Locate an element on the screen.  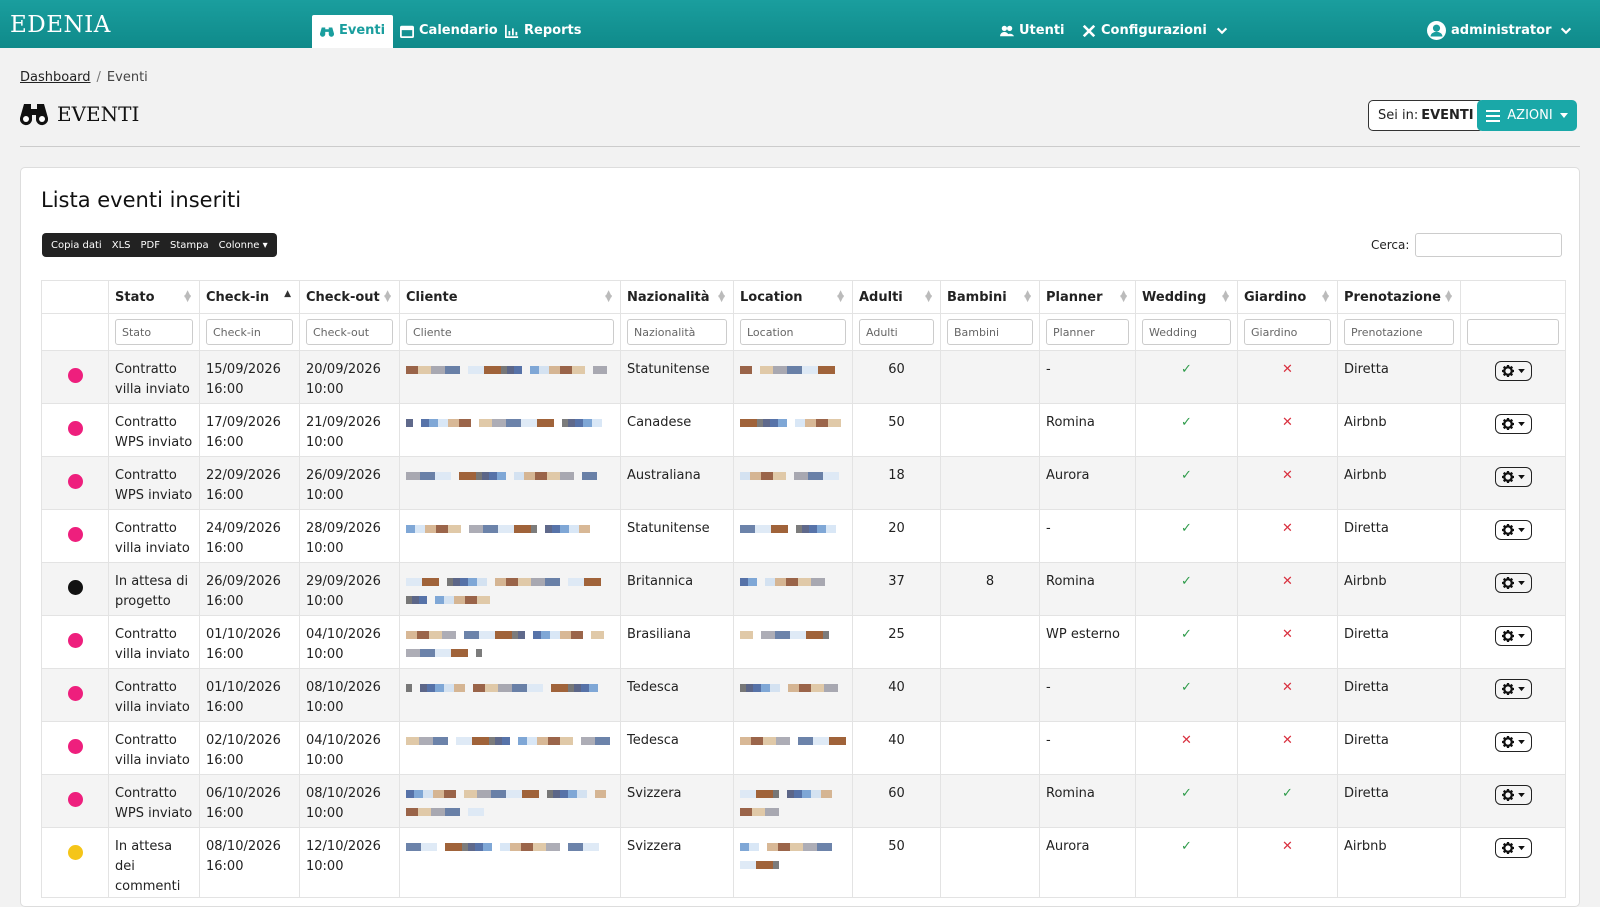
column-header: Cliente ▲ ▼ is located at coordinates (510, 297).